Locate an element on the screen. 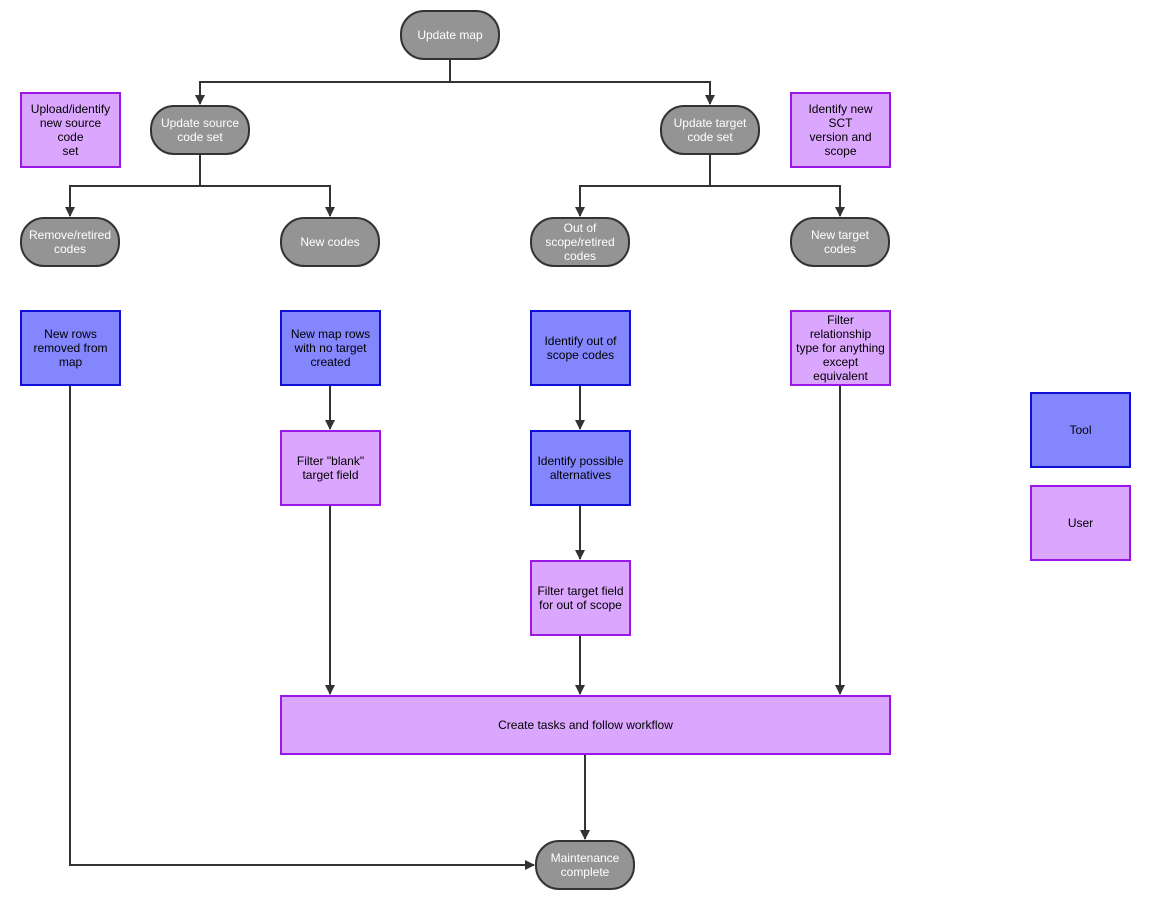 The width and height of the screenshot is (1150, 915). node-label: Create tasks and follow workflow is located at coordinates (585, 725).